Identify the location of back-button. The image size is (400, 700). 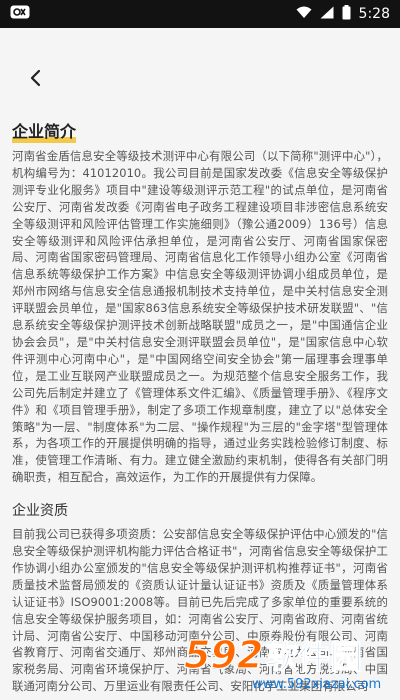
(36, 78).